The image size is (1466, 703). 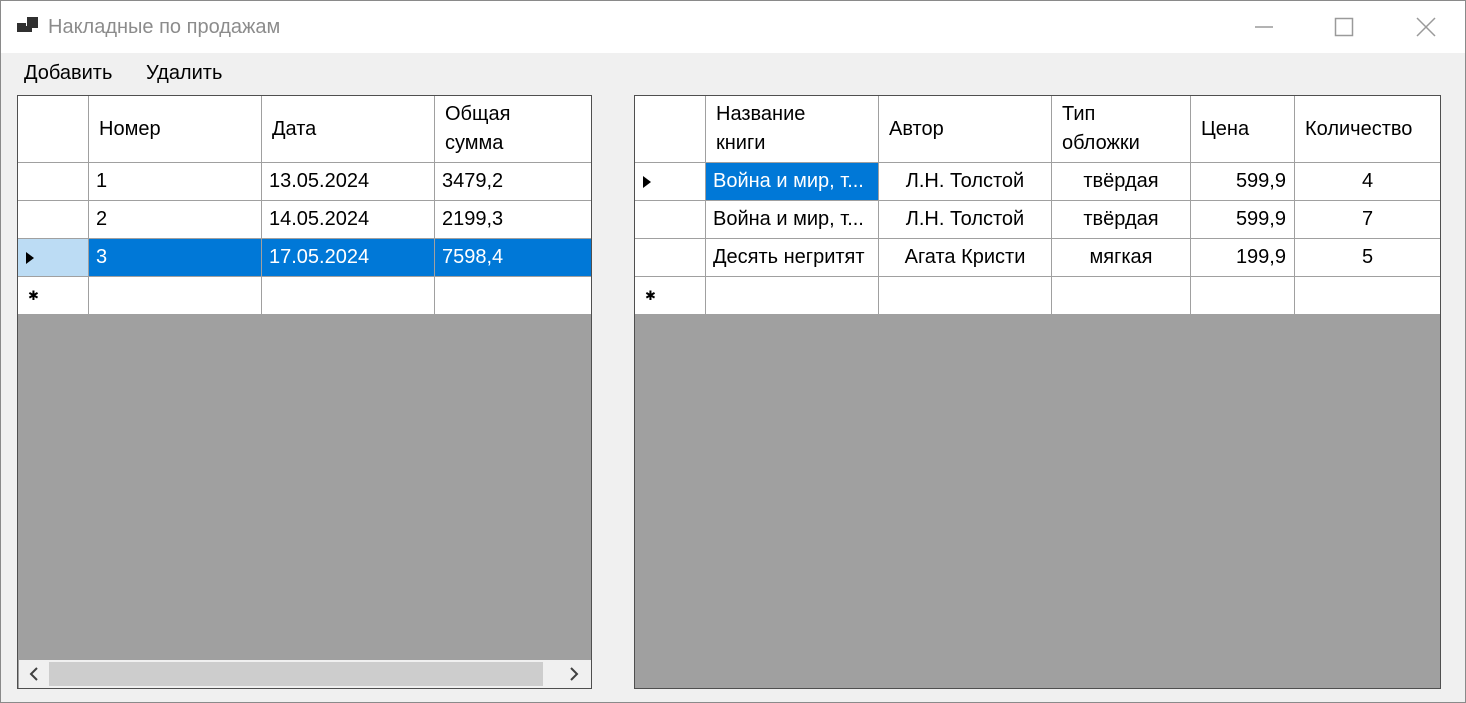 I want to click on minimize-button, so click(x=1264, y=27).